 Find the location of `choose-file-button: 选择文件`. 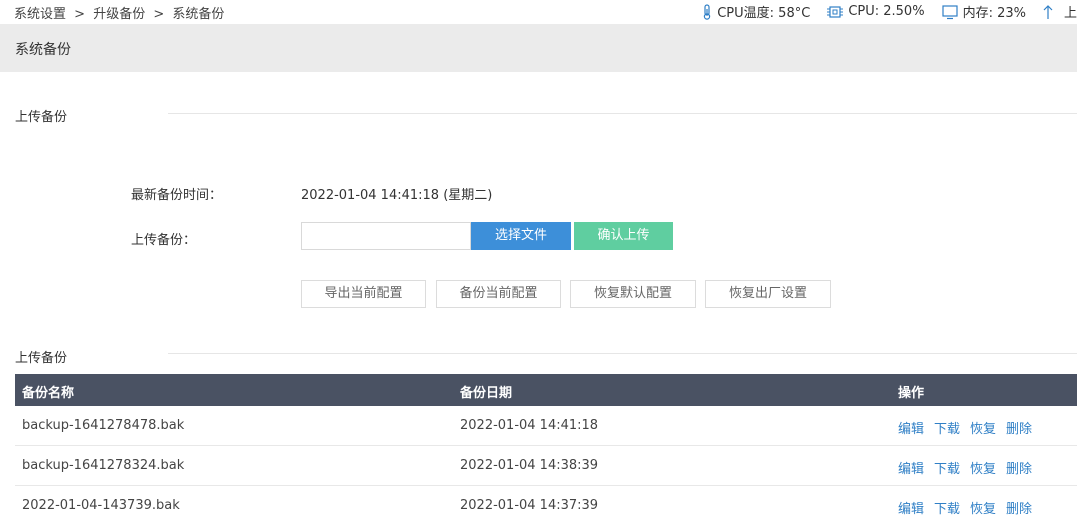

choose-file-button: 选择文件 is located at coordinates (521, 236).